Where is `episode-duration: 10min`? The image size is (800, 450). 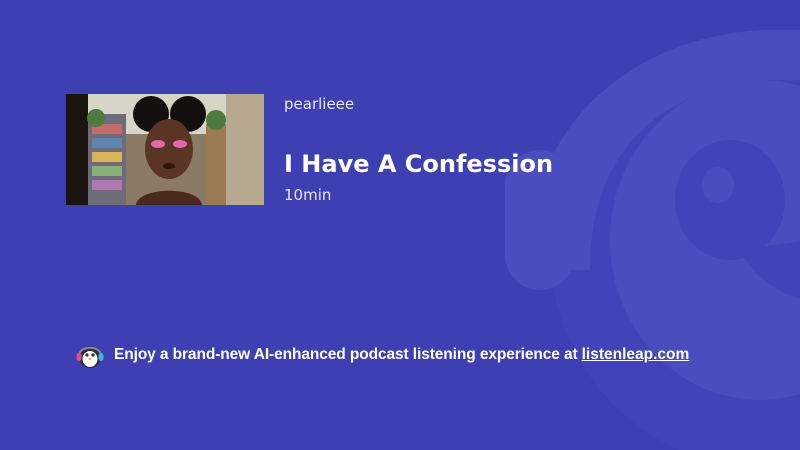
episode-duration: 10min is located at coordinates (308, 195).